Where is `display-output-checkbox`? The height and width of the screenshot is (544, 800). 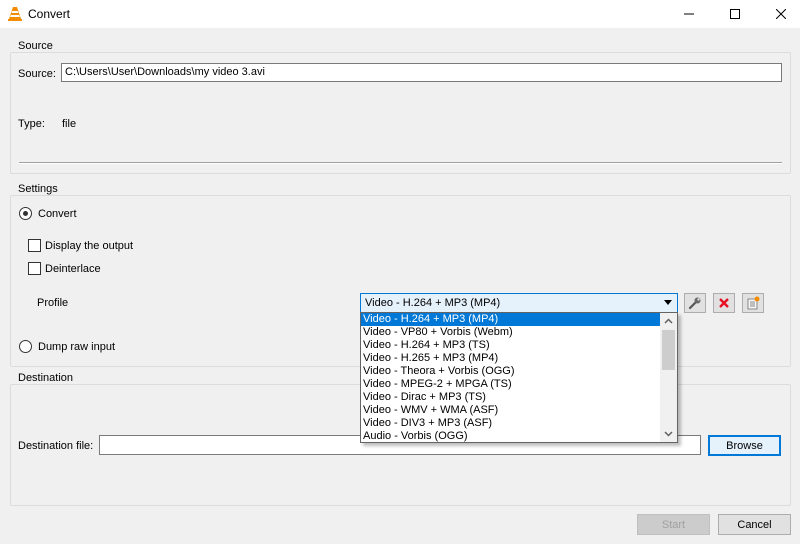 display-output-checkbox is located at coordinates (34, 245).